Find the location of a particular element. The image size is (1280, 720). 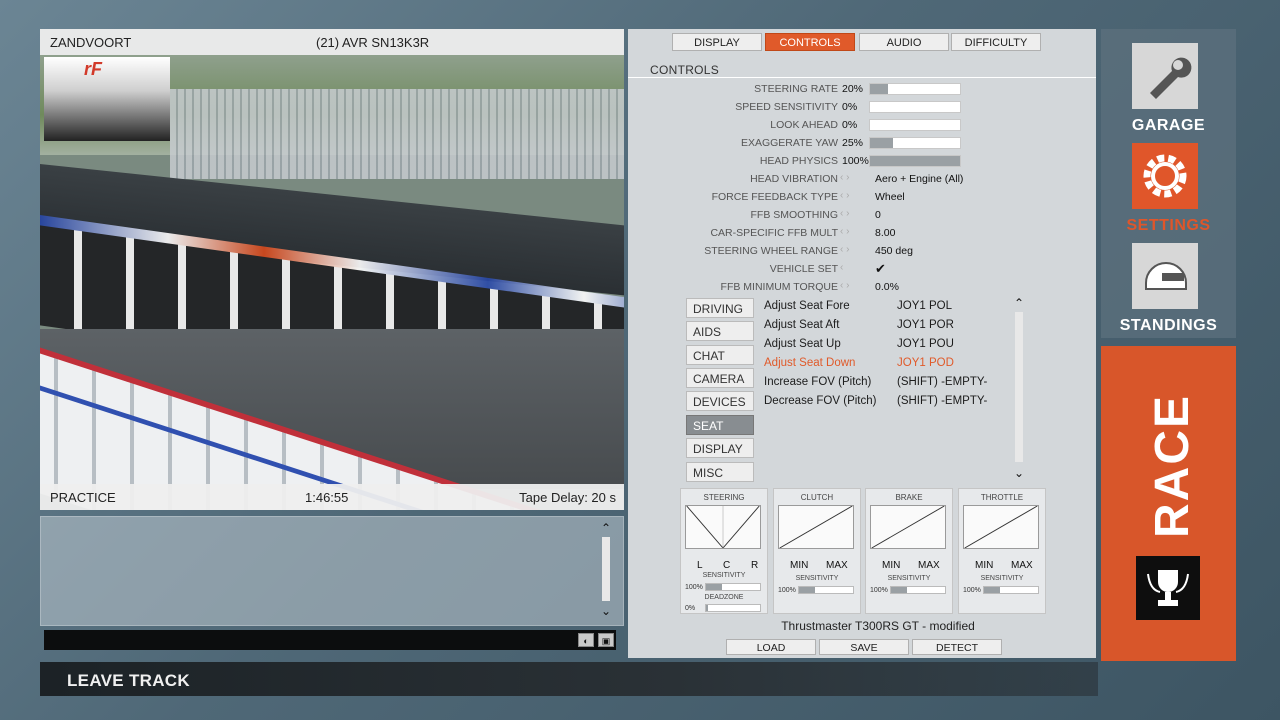

nav-settings: SETTINGS is located at coordinates (1168, 181).